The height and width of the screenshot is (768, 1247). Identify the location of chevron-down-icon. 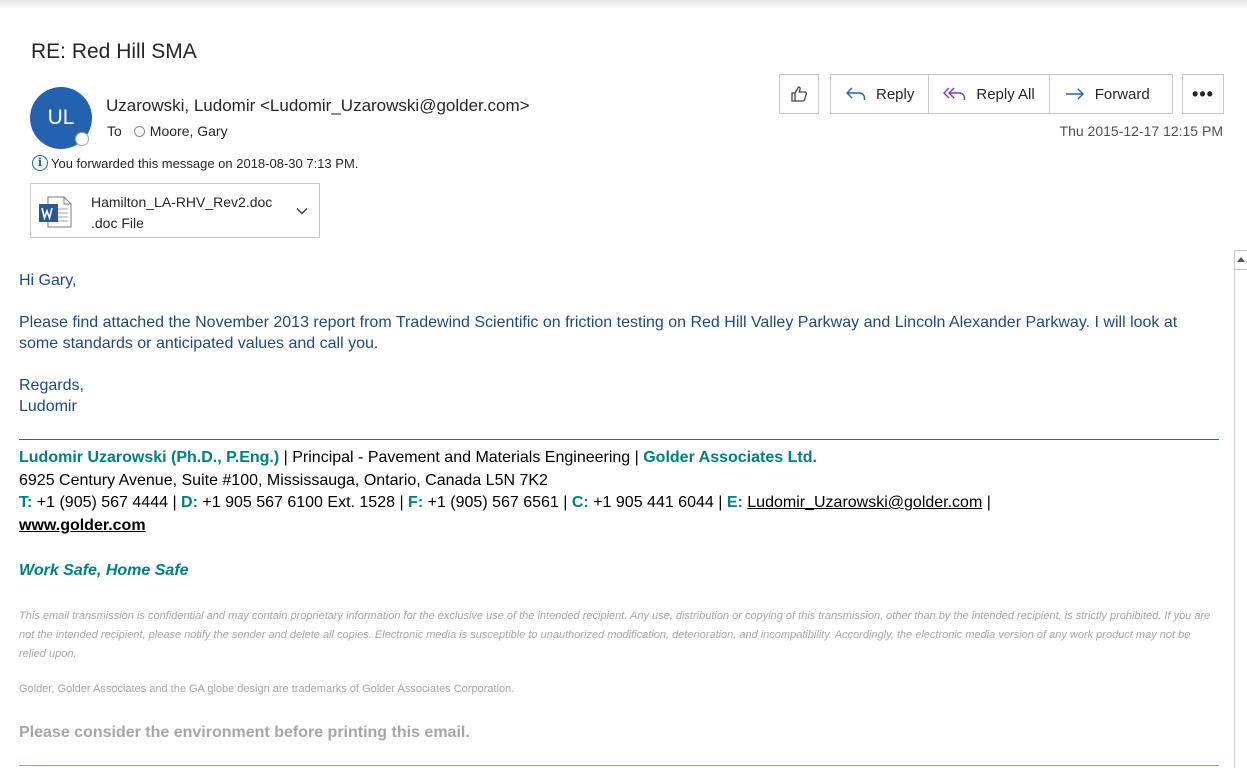
(302, 211).